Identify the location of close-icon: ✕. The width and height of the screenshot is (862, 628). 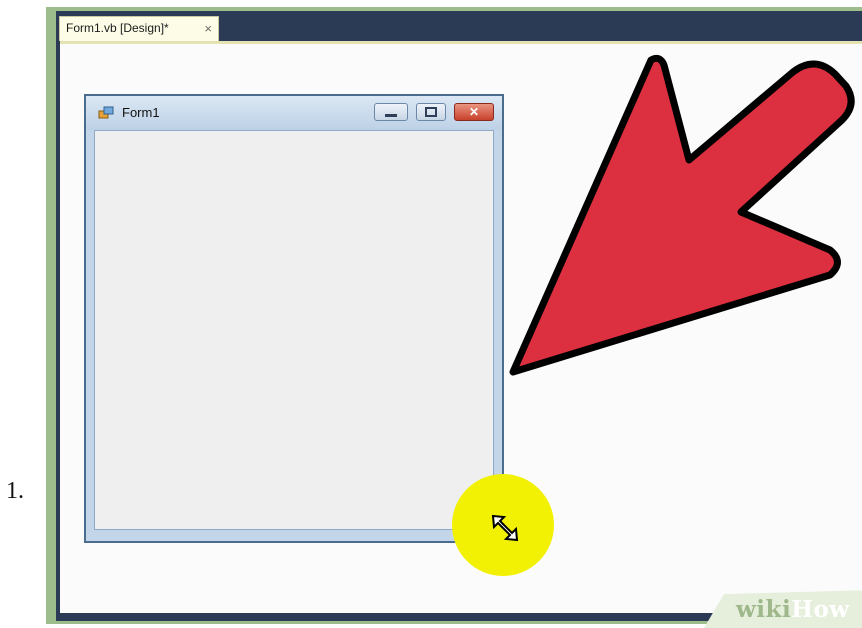
(474, 112).